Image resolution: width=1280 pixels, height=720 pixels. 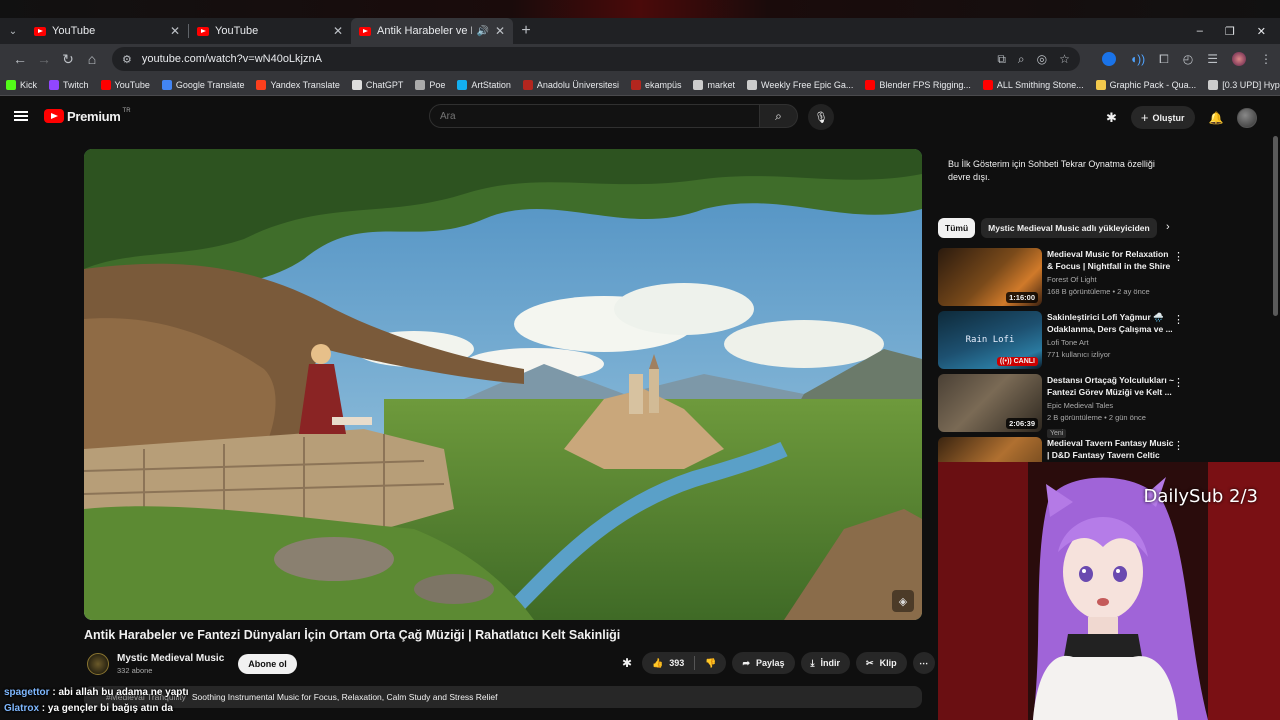 What do you see at coordinates (714, 84) in the screenshot?
I see `bookmark-item: market` at bounding box center [714, 84].